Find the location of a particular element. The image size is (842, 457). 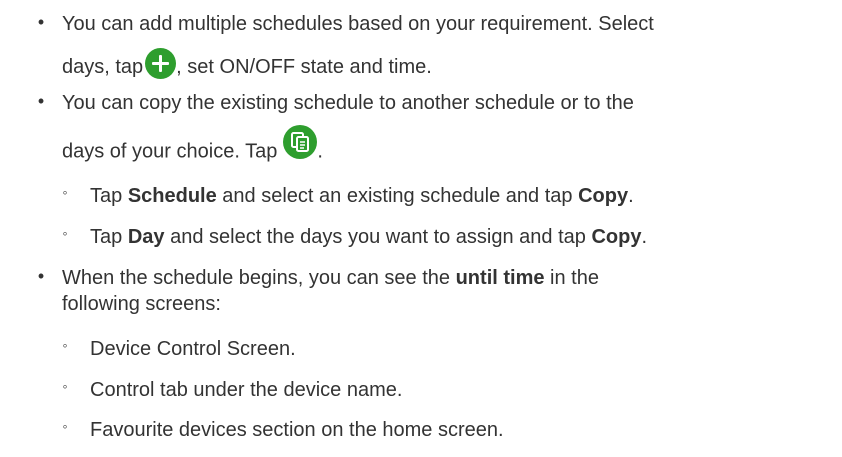

text-segment: in the is located at coordinates (571, 278).